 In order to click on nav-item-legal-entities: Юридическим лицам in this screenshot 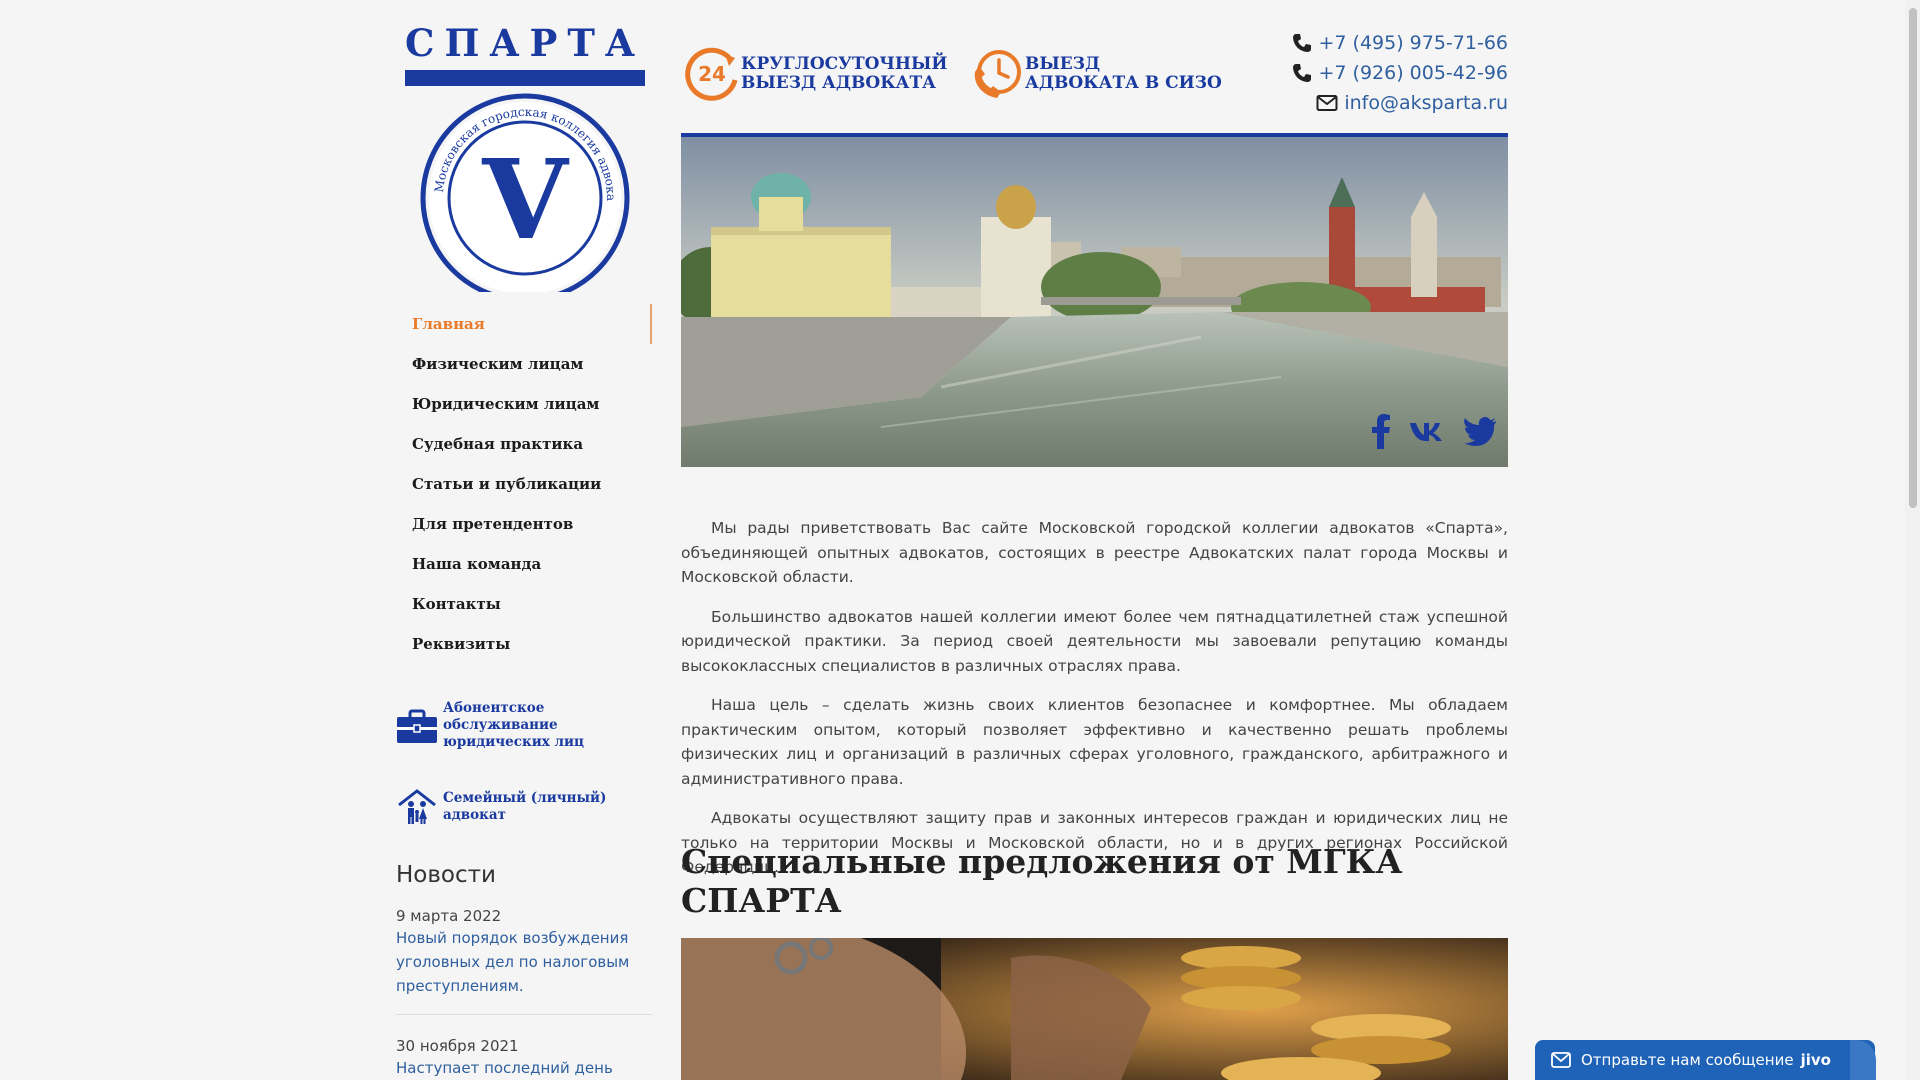, I will do `click(524, 404)`.